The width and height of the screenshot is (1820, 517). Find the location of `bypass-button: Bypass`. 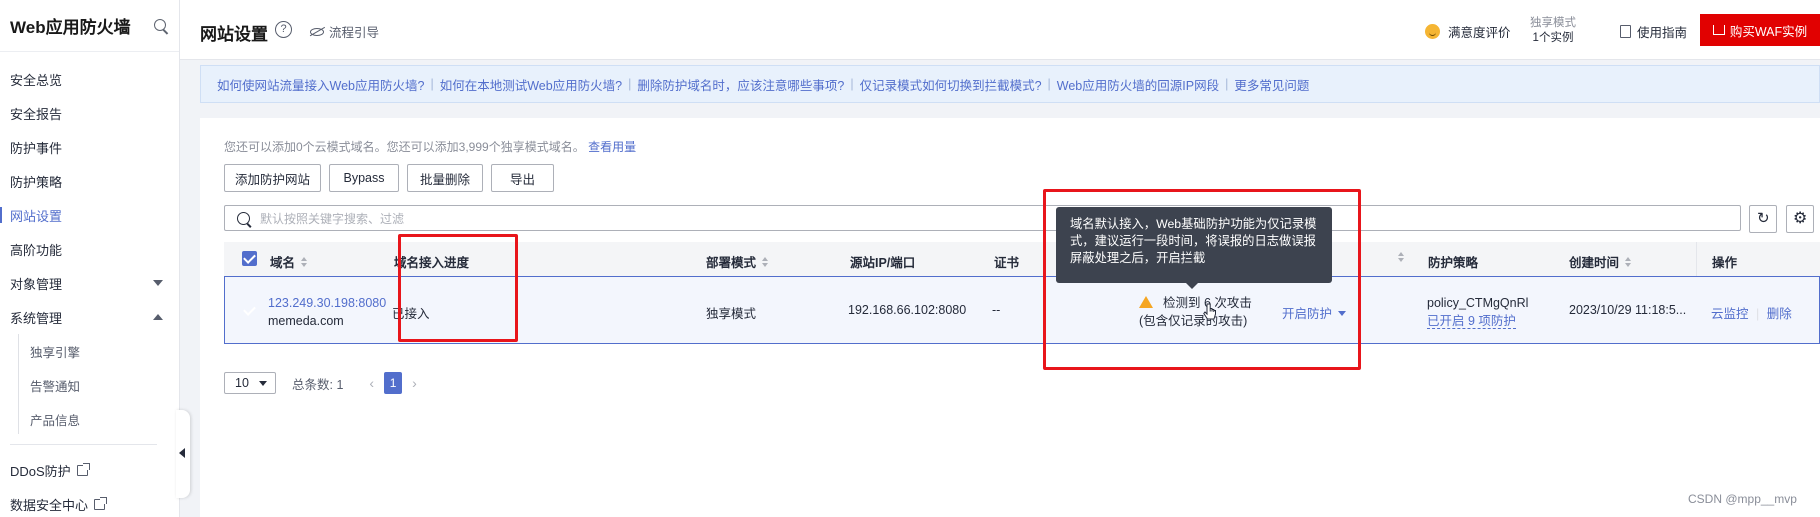

bypass-button: Bypass is located at coordinates (364, 178).